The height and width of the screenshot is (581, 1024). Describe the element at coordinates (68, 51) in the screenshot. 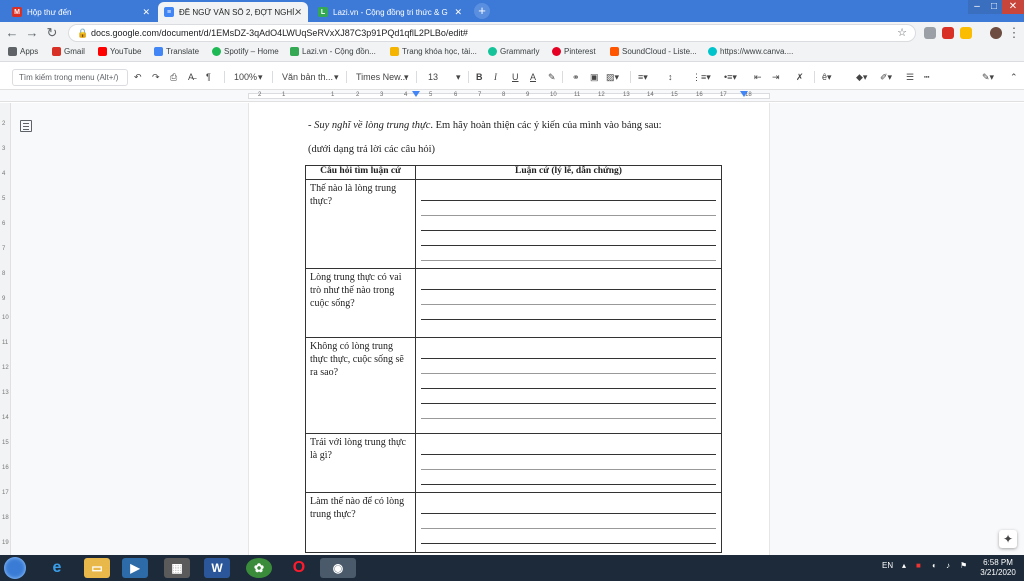

I see `bookmark-gmail: Gmail` at that location.